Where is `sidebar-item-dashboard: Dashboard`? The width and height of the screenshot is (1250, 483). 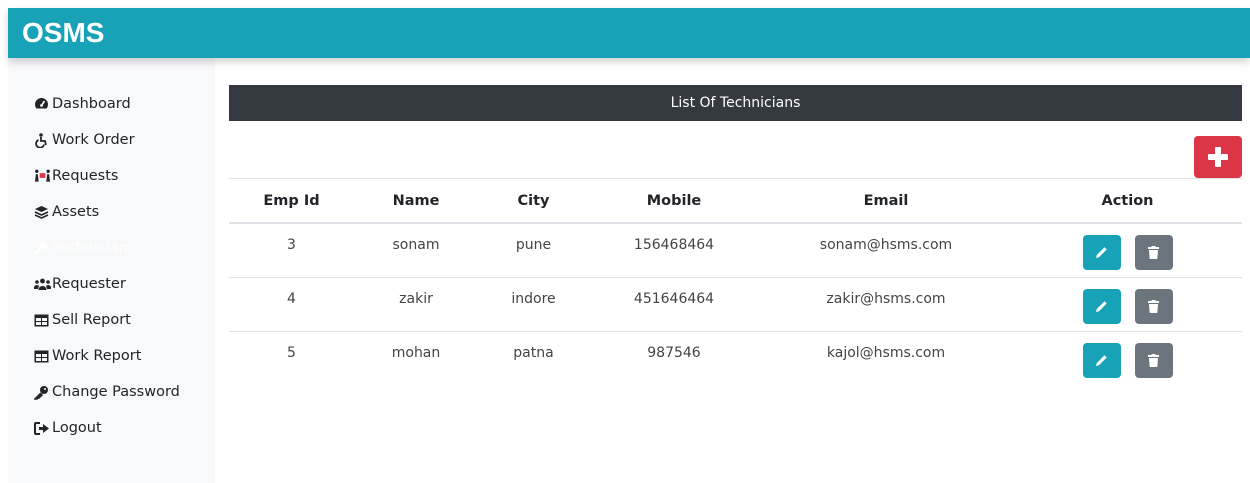
sidebar-item-dashboard: Dashboard is located at coordinates (82, 104).